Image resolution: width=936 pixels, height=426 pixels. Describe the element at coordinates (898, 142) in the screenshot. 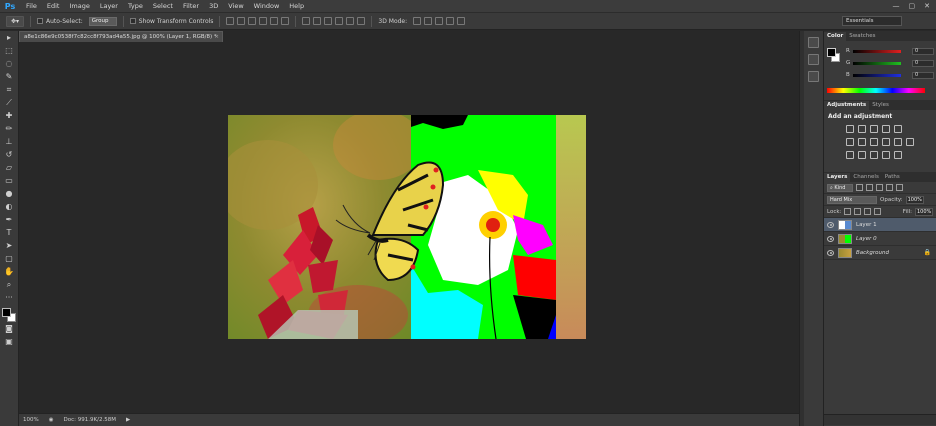

I see `channel-mixer-icon` at that location.